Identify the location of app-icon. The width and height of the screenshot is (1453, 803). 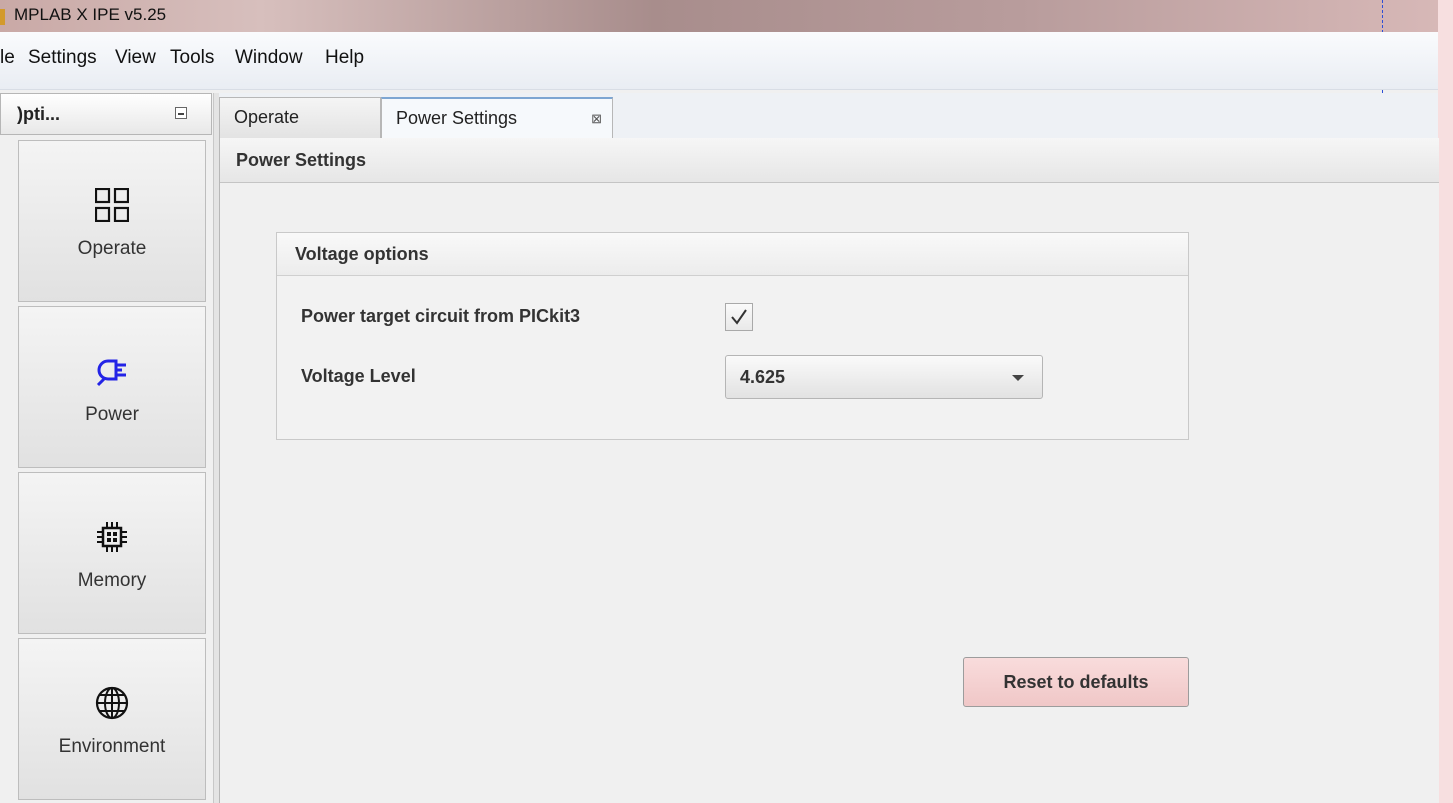
(2, 17).